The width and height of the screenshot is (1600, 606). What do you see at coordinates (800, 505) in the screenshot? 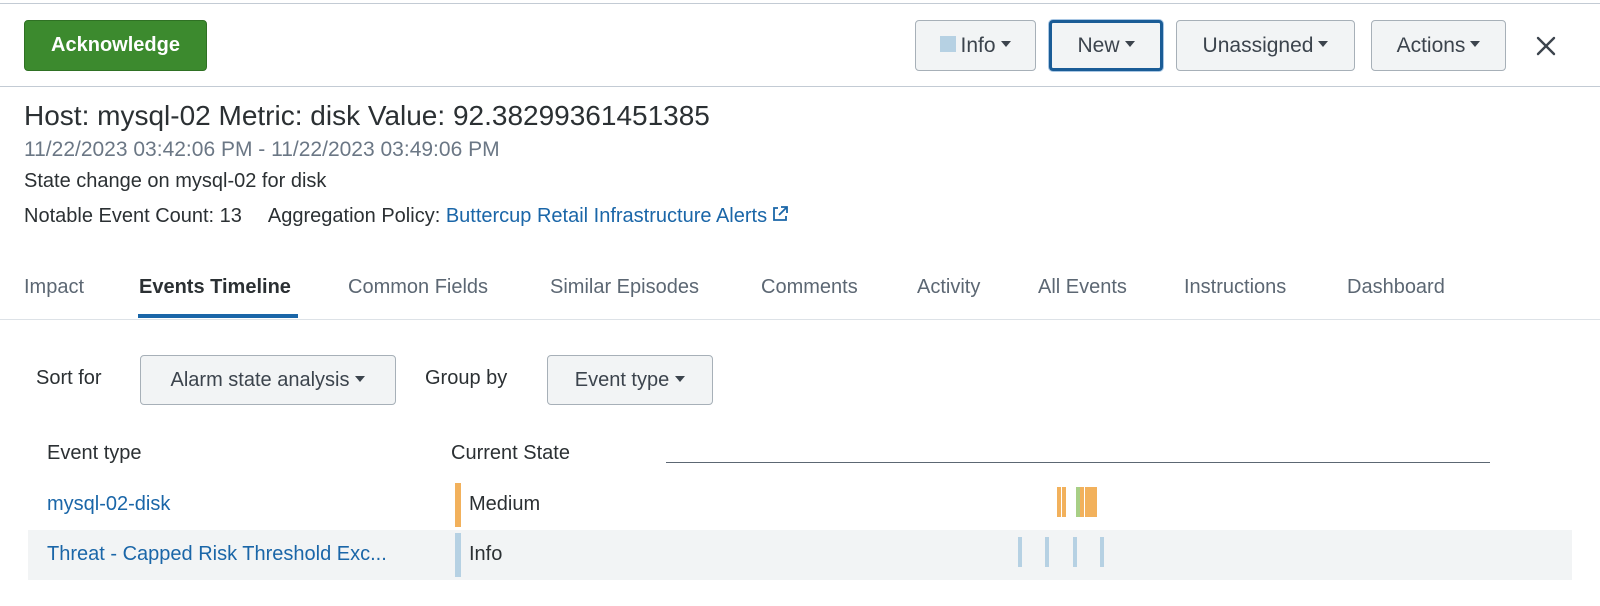
I see `timeline-row: mysql-02-disk Medium` at bounding box center [800, 505].